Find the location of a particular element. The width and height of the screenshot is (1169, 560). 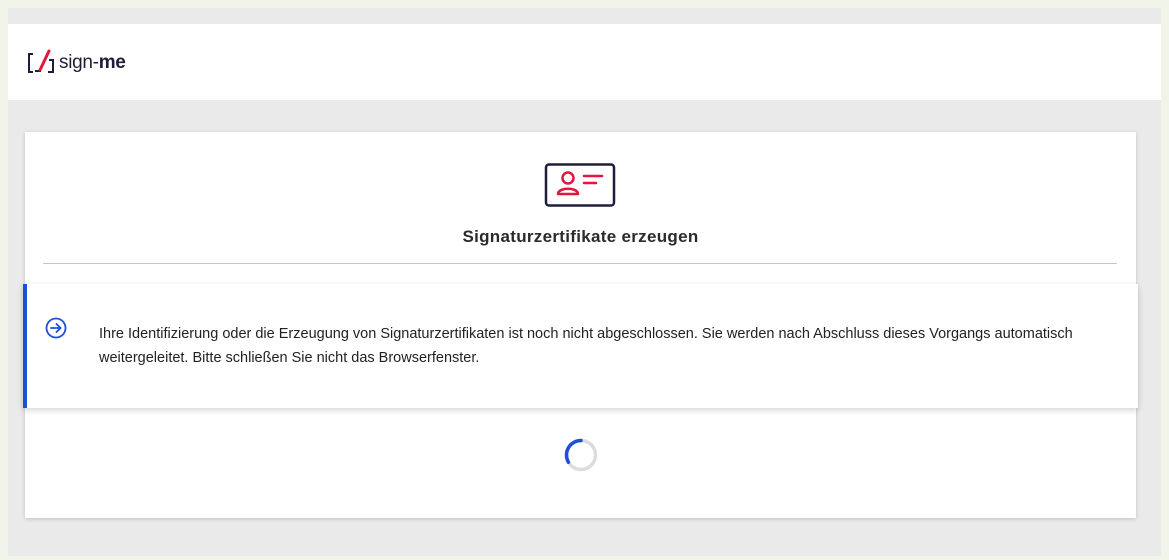

page-title: Signaturzertifikate erzeugen is located at coordinates (580, 236).